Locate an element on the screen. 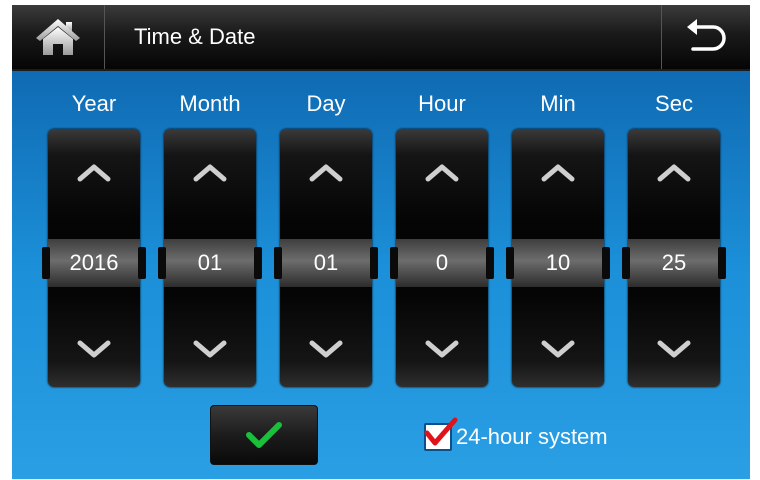  month-increment-button is located at coordinates (210, 173).